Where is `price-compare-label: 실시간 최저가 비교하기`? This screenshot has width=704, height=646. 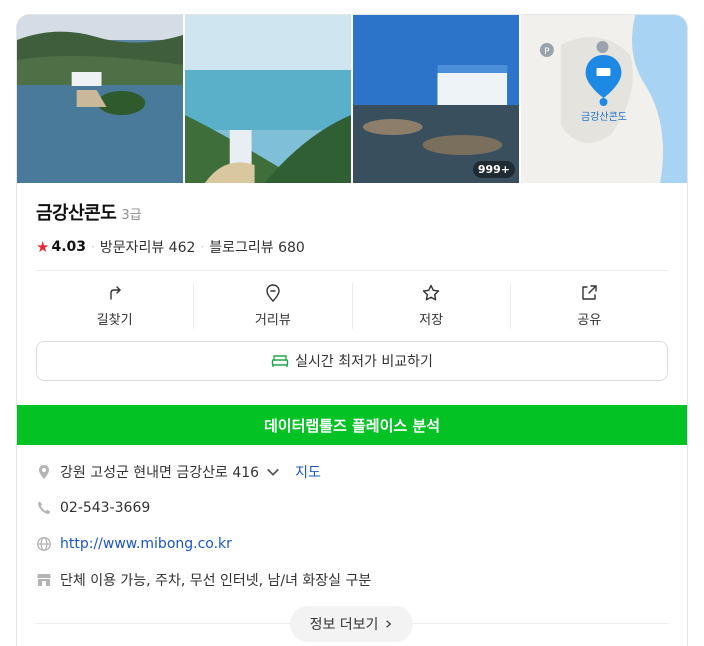
price-compare-label: 실시간 최저가 비교하기 is located at coordinates (364, 362).